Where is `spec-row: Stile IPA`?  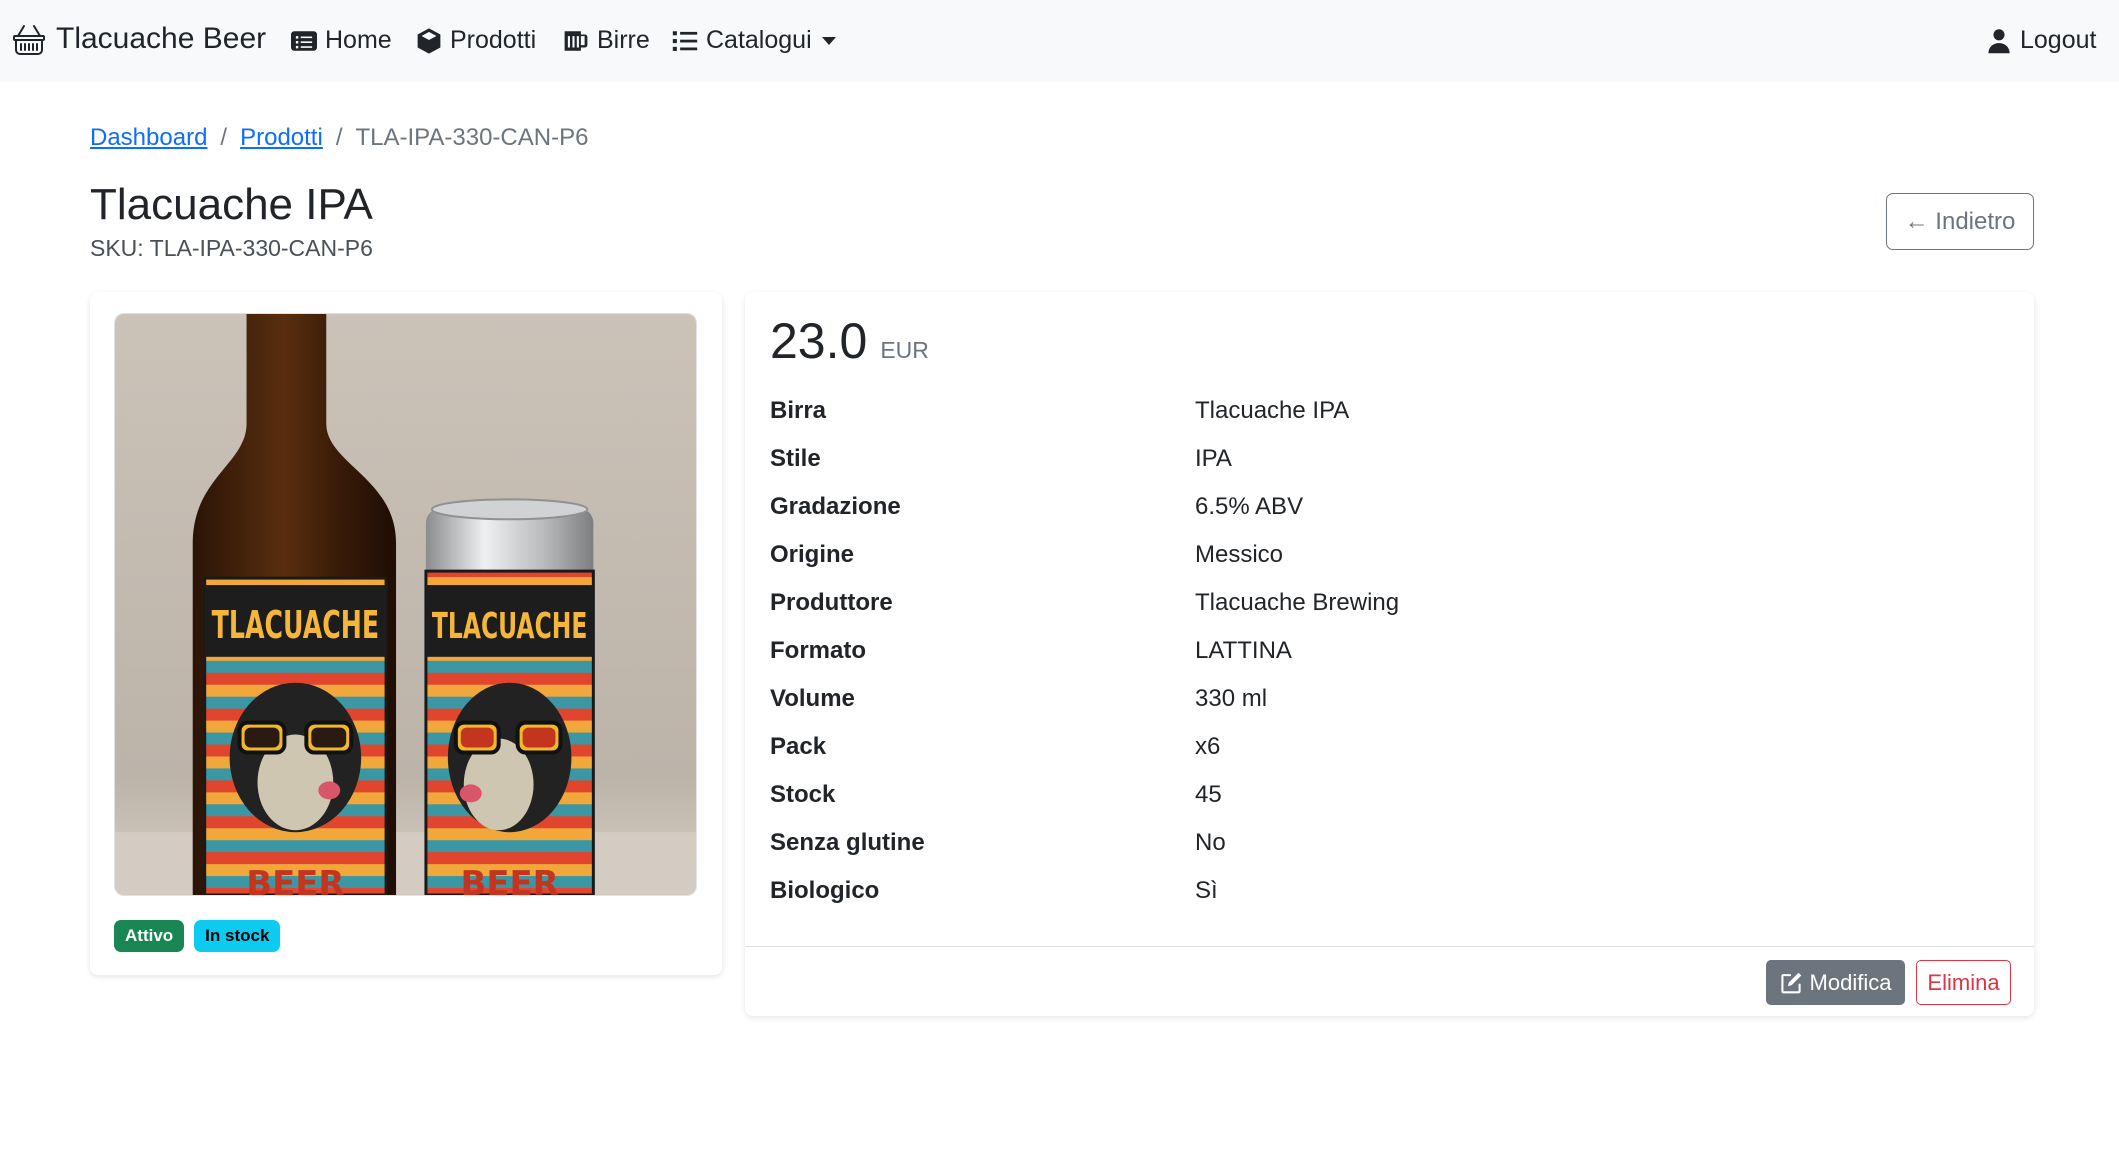
spec-row: Stile IPA is located at coordinates (1390, 459).